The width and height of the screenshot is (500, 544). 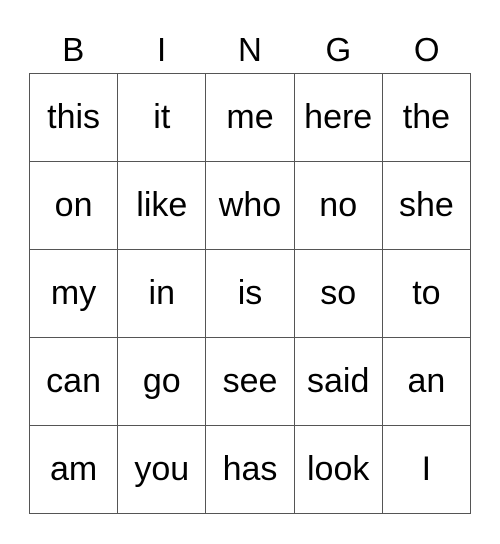 What do you see at coordinates (338, 49) in the screenshot?
I see `header-letter-g: G` at bounding box center [338, 49].